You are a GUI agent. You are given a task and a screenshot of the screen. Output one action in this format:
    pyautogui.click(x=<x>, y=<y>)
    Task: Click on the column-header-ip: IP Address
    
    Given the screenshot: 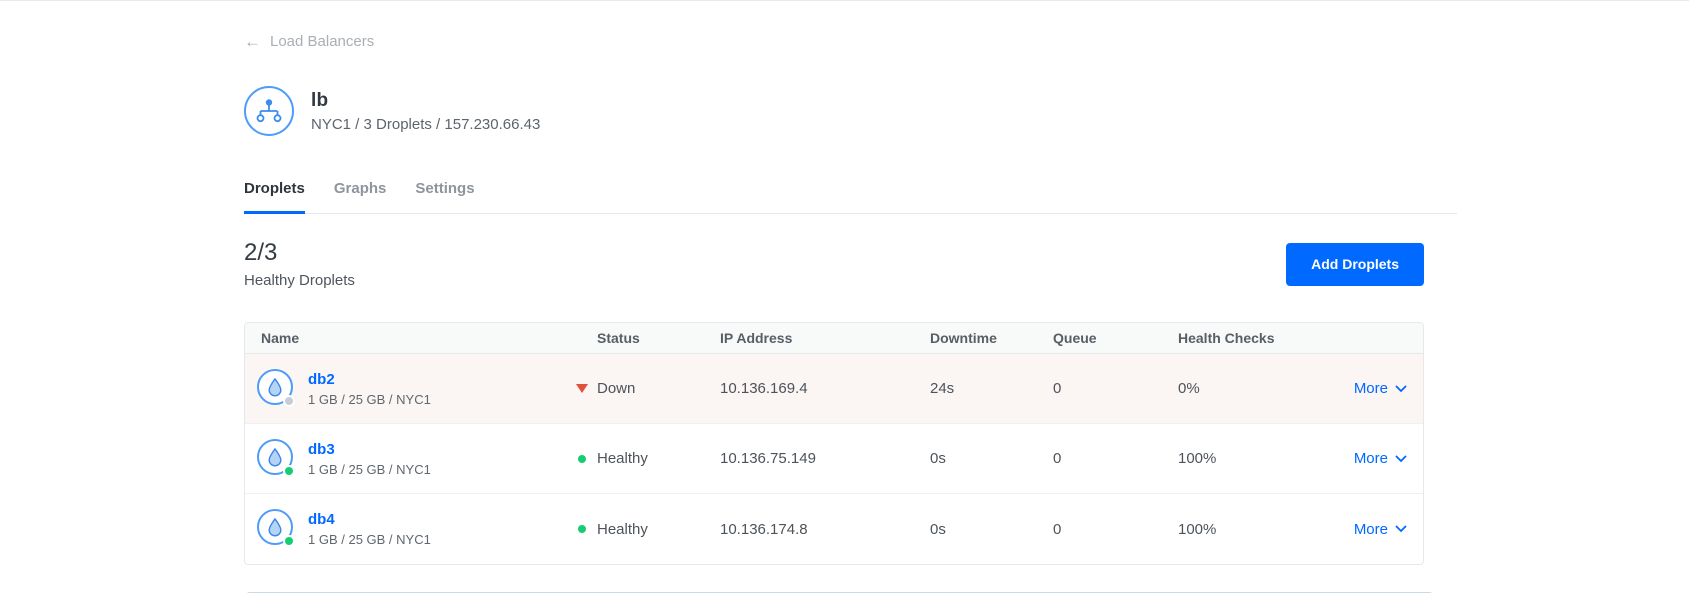 What is the action you would take?
    pyautogui.click(x=756, y=338)
    